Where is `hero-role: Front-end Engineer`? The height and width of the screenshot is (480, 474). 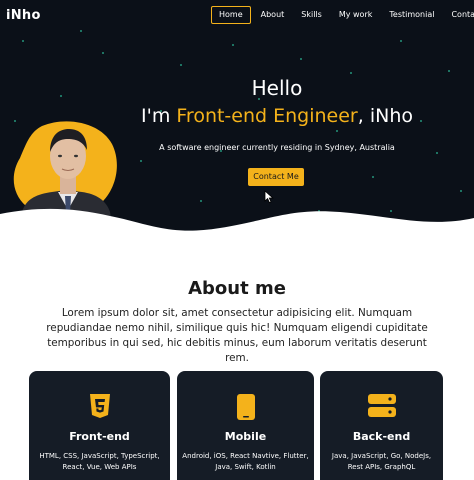
hero-role: Front-end Engineer is located at coordinates (267, 116).